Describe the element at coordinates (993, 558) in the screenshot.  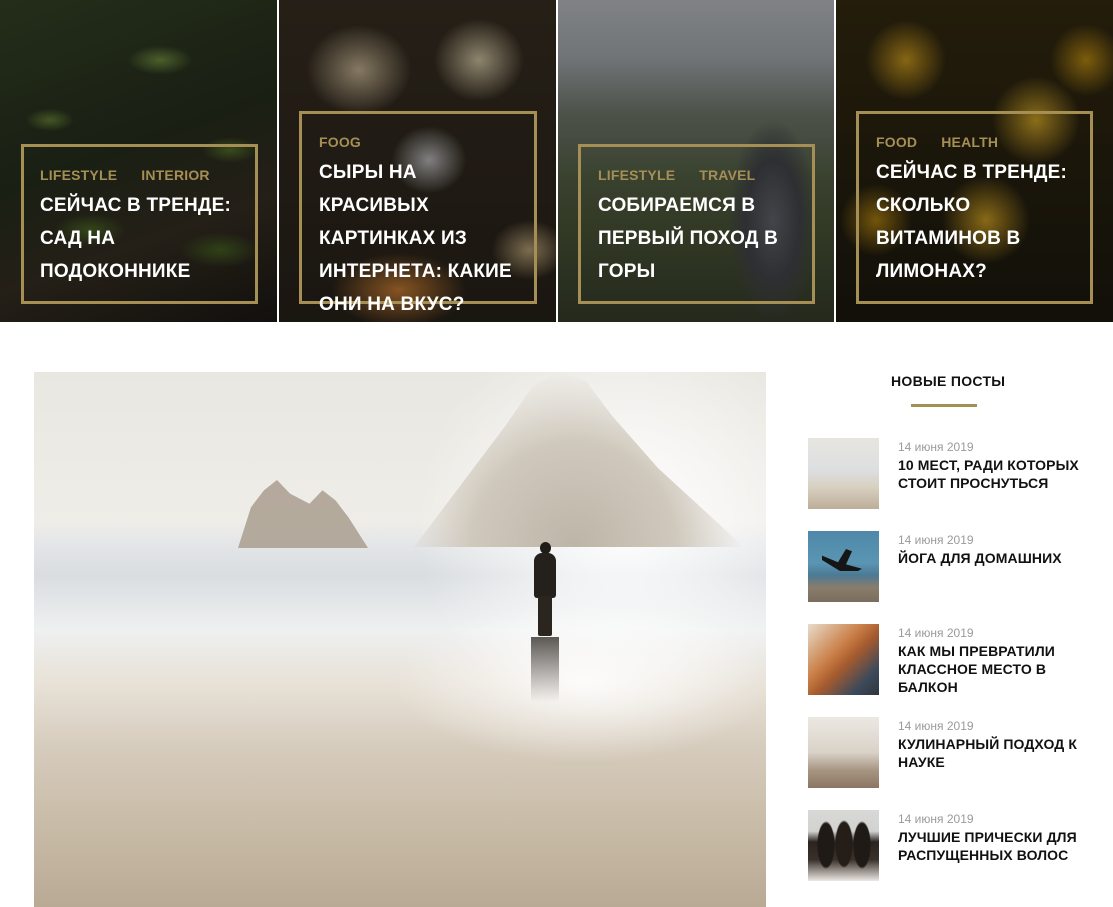
I see `post-title: ЙОГА ДЛЯ ДОМАШНИХ` at that location.